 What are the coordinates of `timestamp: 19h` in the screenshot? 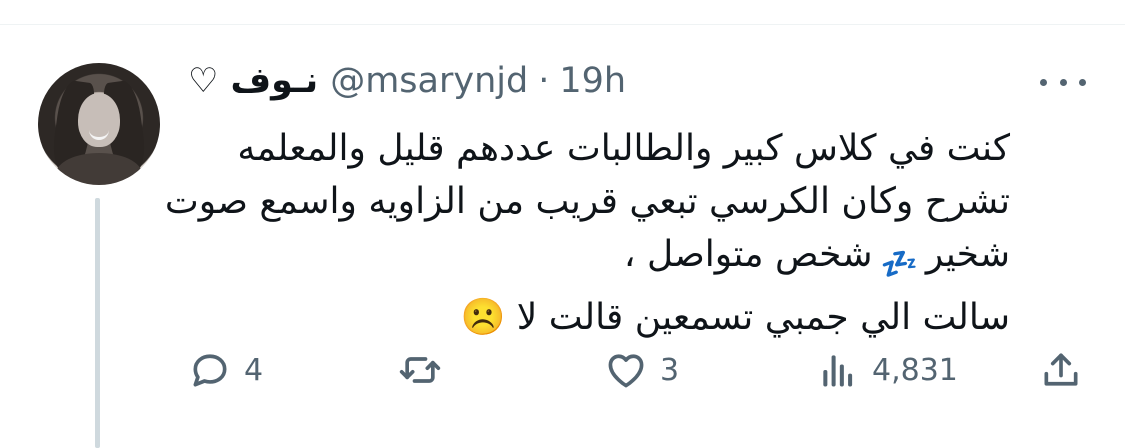 It's located at (592, 81).